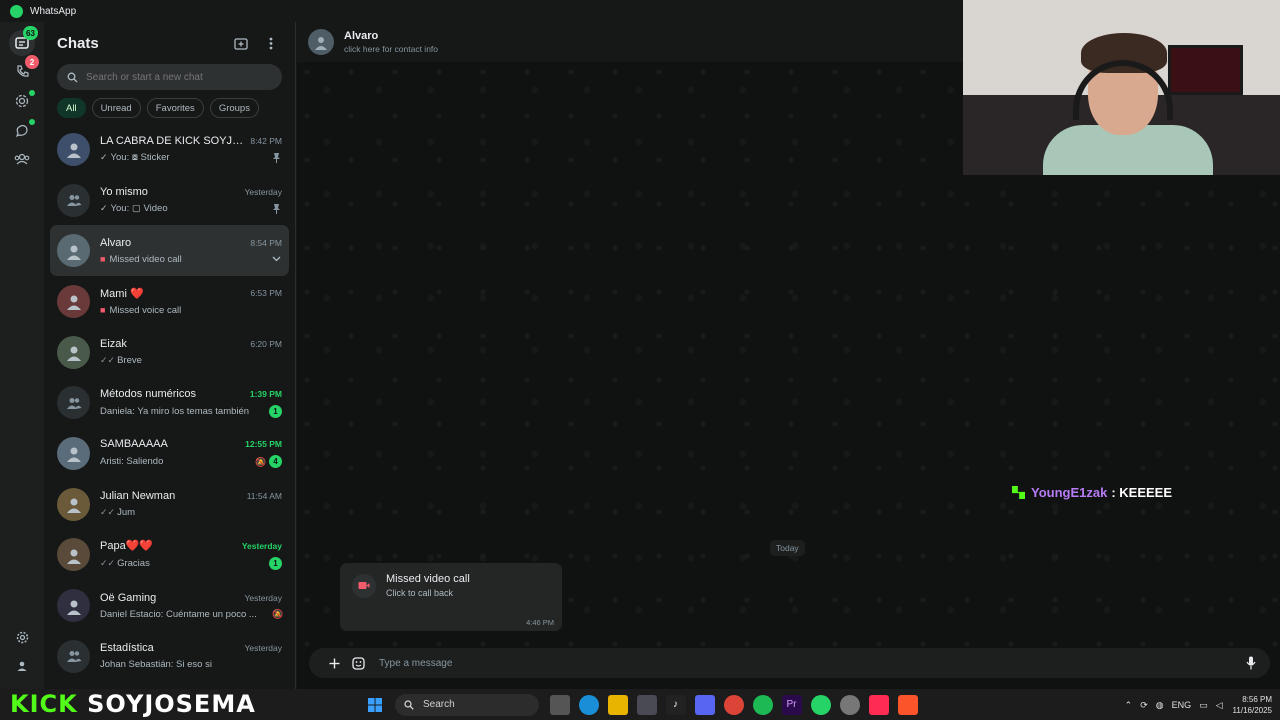 This screenshot has width=1280, height=720. Describe the element at coordinates (540, 622) in the screenshot. I see `call-timestamp: 4:46 PM` at that location.